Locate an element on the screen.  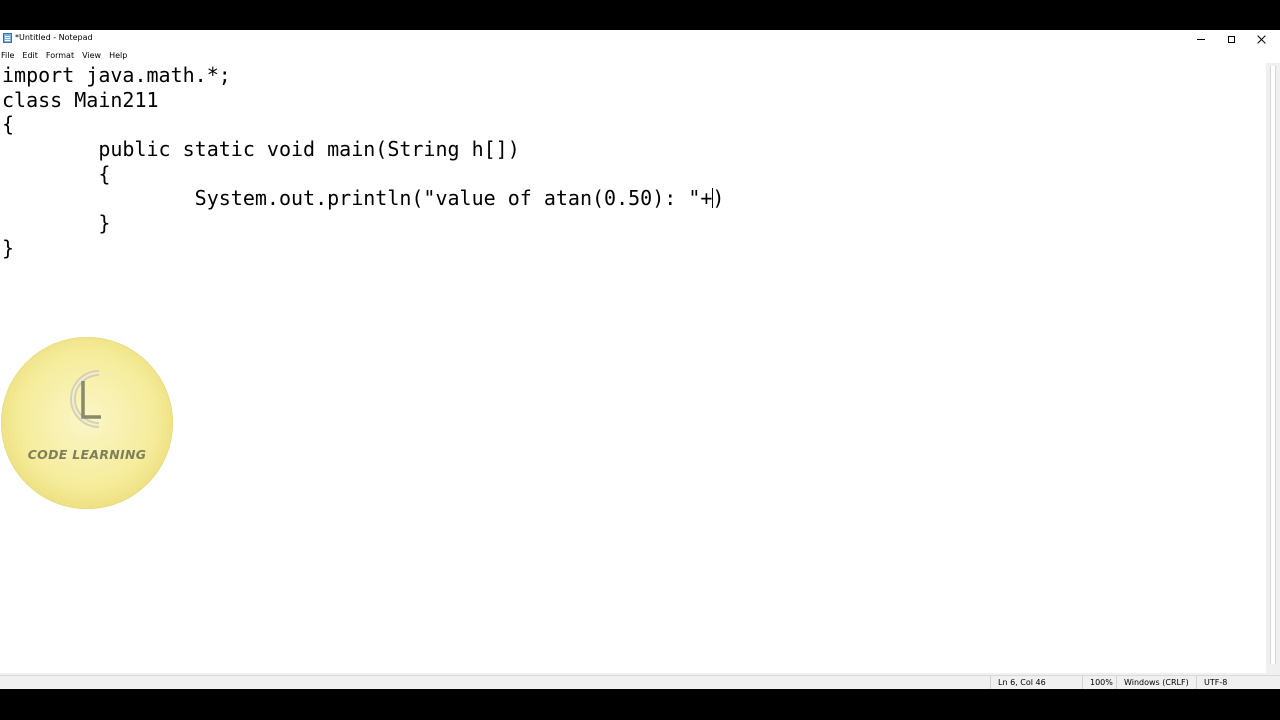
maximize-button is located at coordinates (1231, 39).